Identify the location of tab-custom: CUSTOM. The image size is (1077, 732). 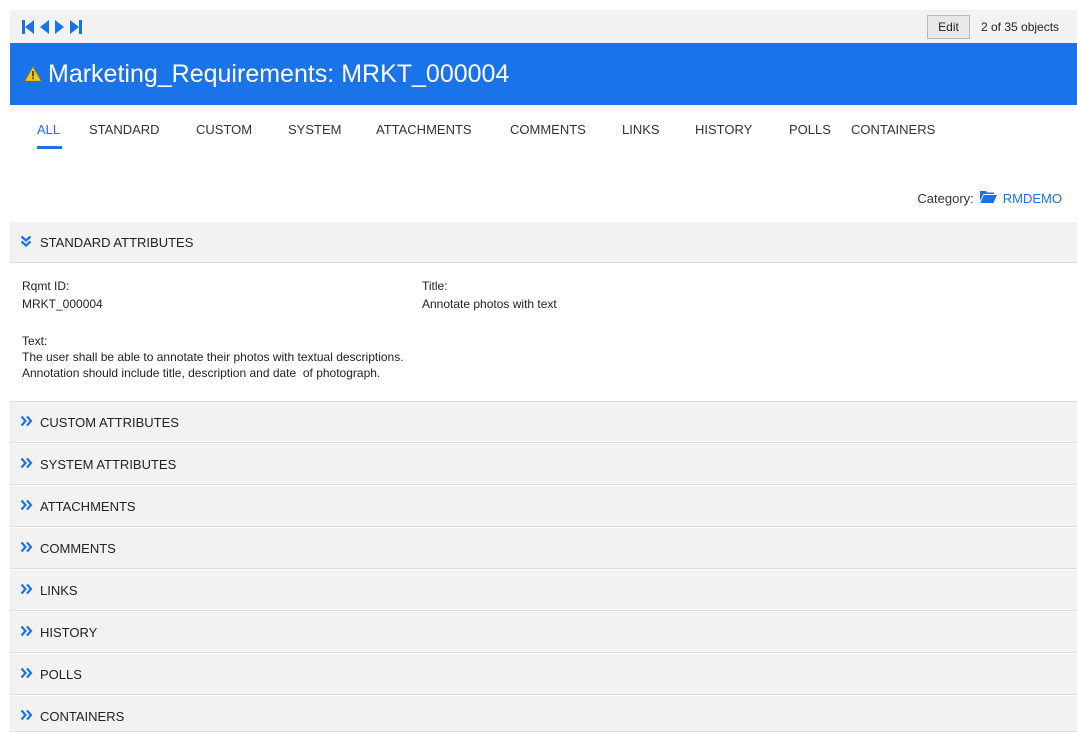
(224, 130).